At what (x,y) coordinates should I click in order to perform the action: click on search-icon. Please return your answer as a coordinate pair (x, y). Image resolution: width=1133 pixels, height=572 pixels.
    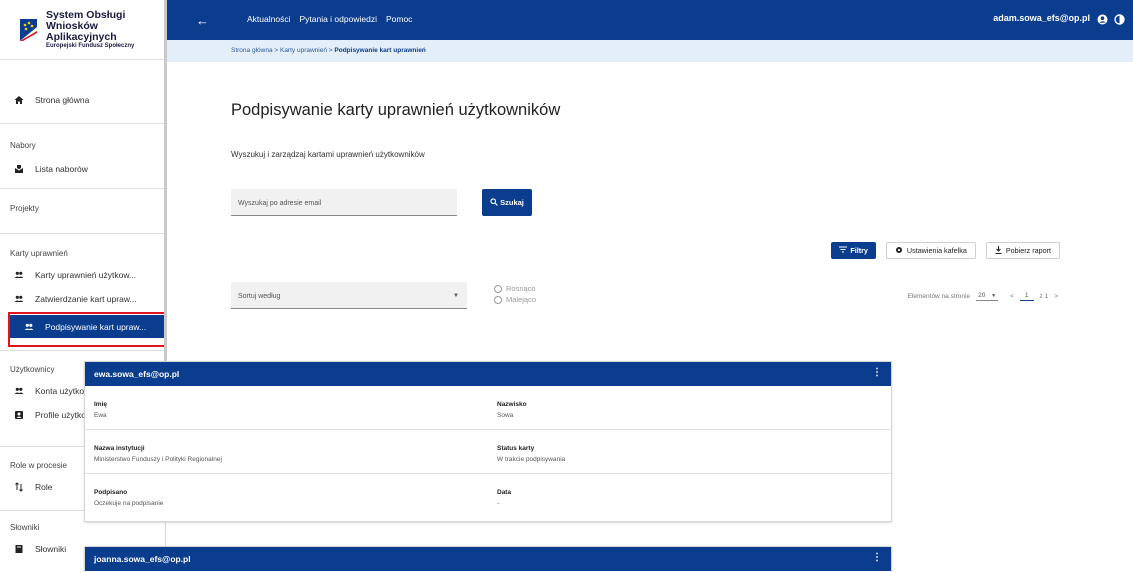
    Looking at the image, I should click on (494, 202).